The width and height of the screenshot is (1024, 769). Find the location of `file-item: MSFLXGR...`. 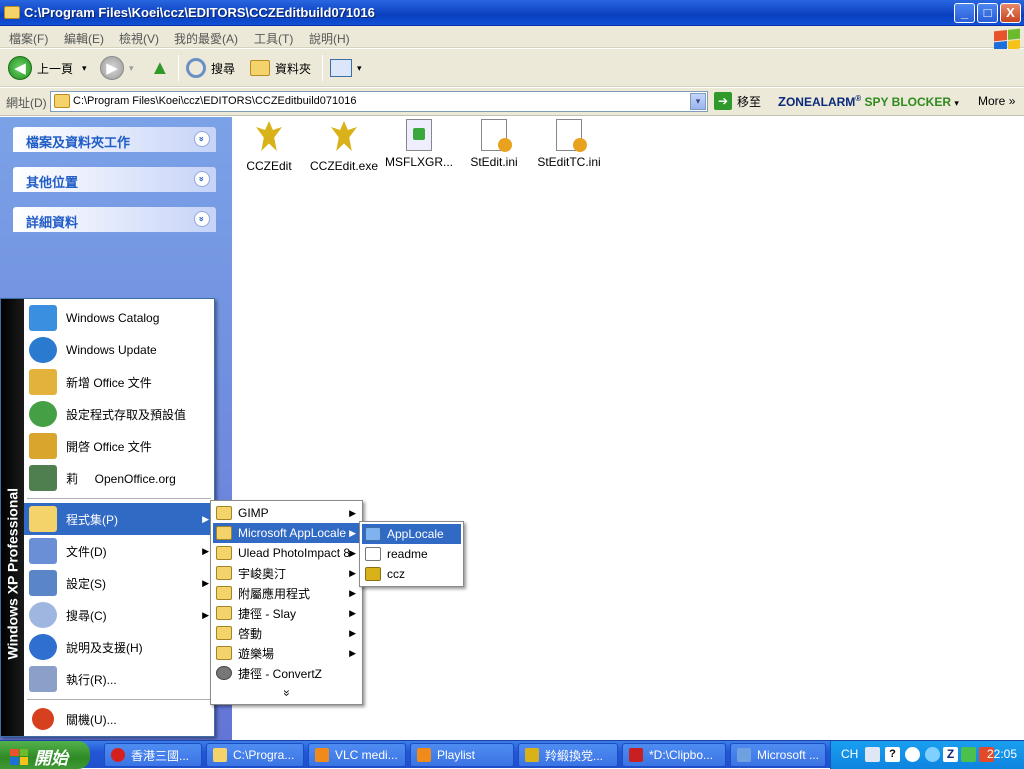

file-item: MSFLXGR... is located at coordinates (419, 144).